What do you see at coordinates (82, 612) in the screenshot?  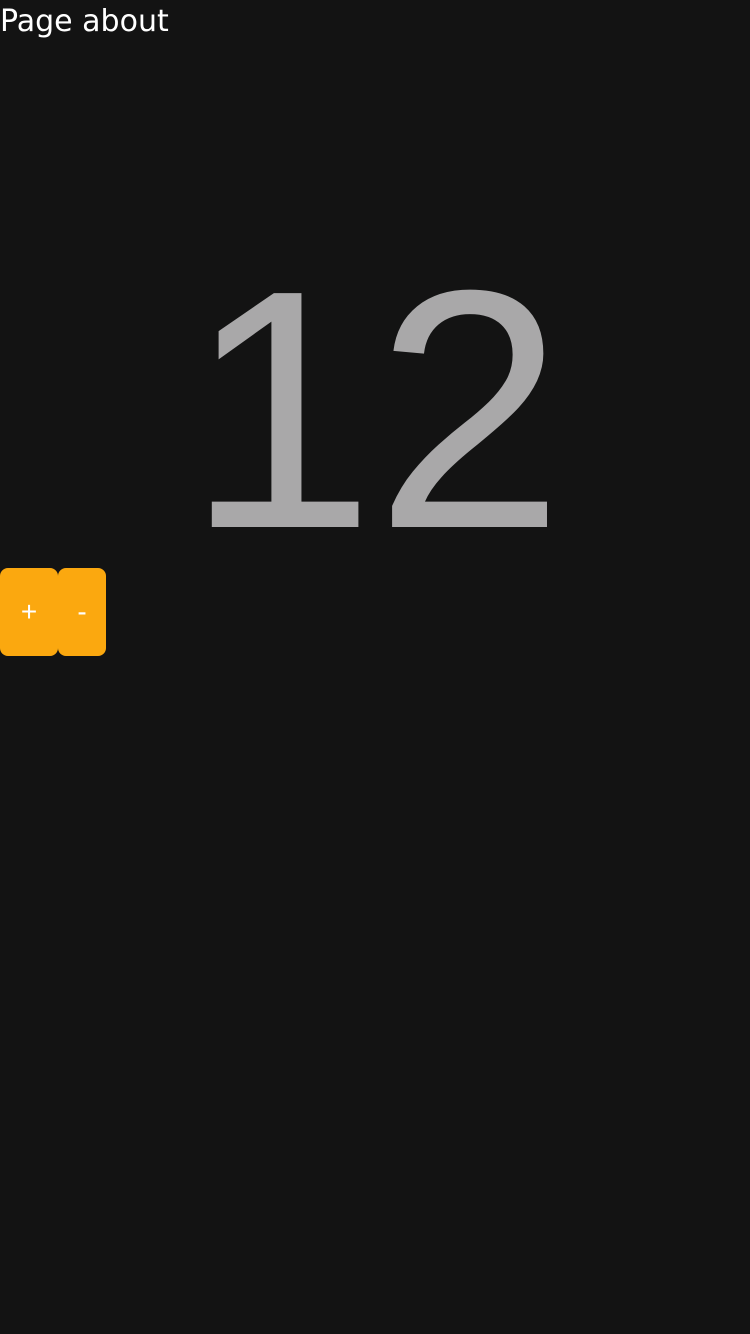 I see `decrement-button: -` at bounding box center [82, 612].